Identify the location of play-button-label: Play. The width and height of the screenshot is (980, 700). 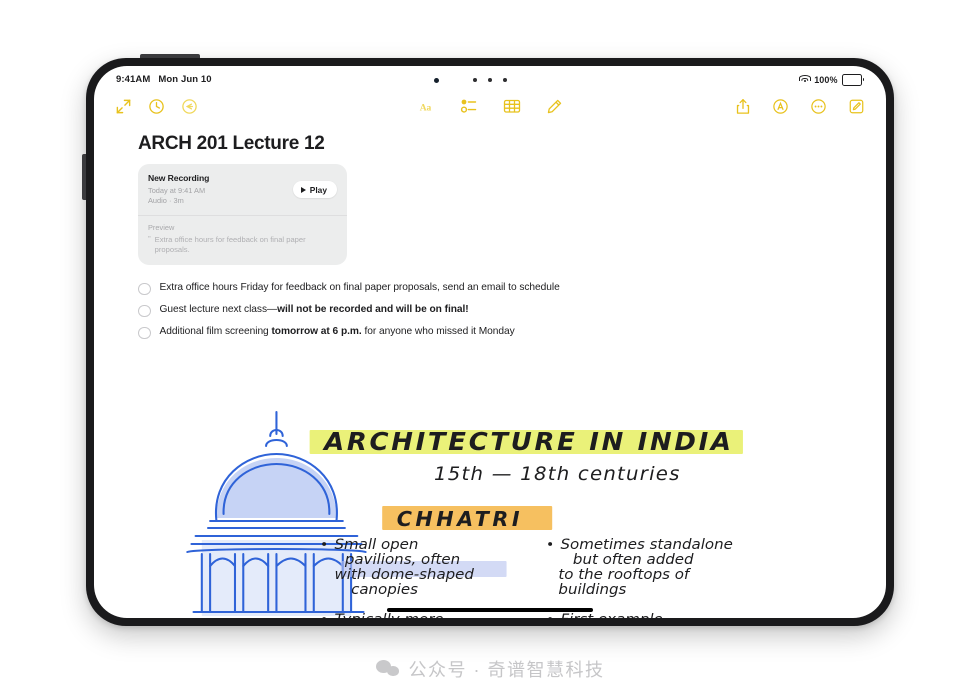
(318, 189).